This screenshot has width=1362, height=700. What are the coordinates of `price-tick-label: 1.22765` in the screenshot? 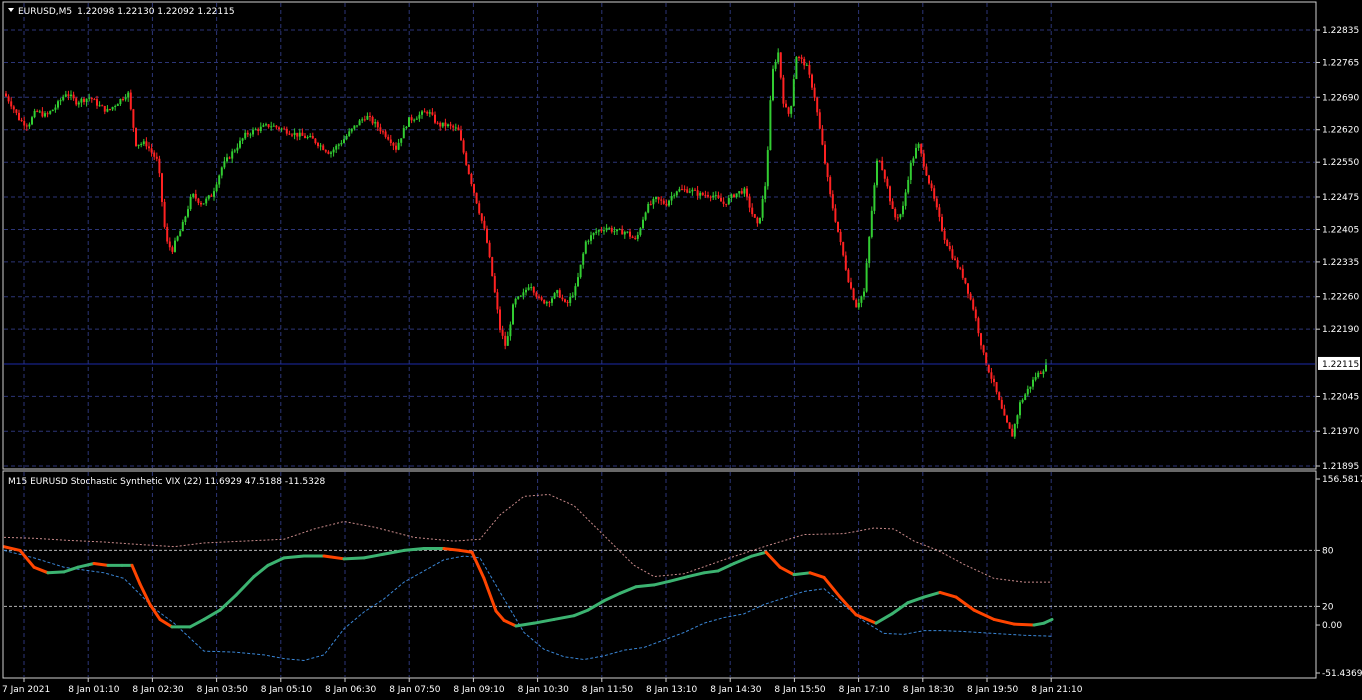 It's located at (1340, 63).